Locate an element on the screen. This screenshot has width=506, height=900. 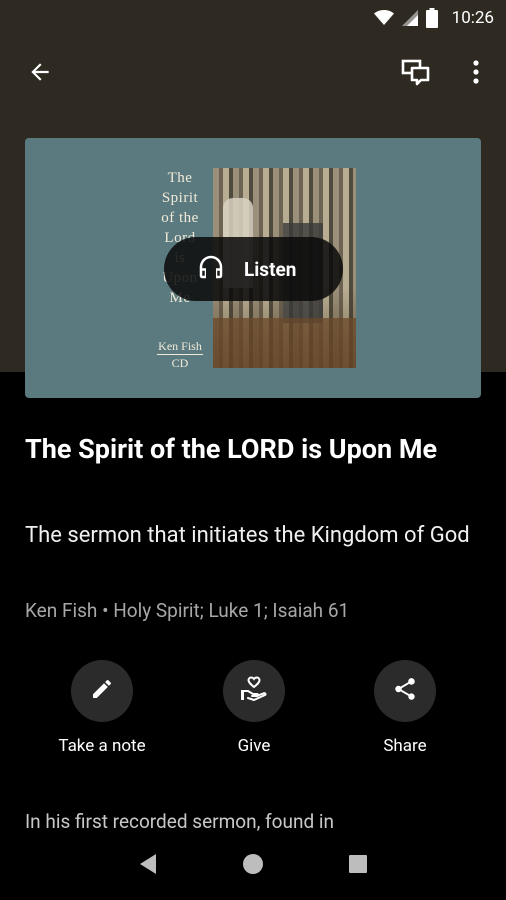
sermon-title: The Spirit of the LORD is Upon Me is located at coordinates (231, 449).